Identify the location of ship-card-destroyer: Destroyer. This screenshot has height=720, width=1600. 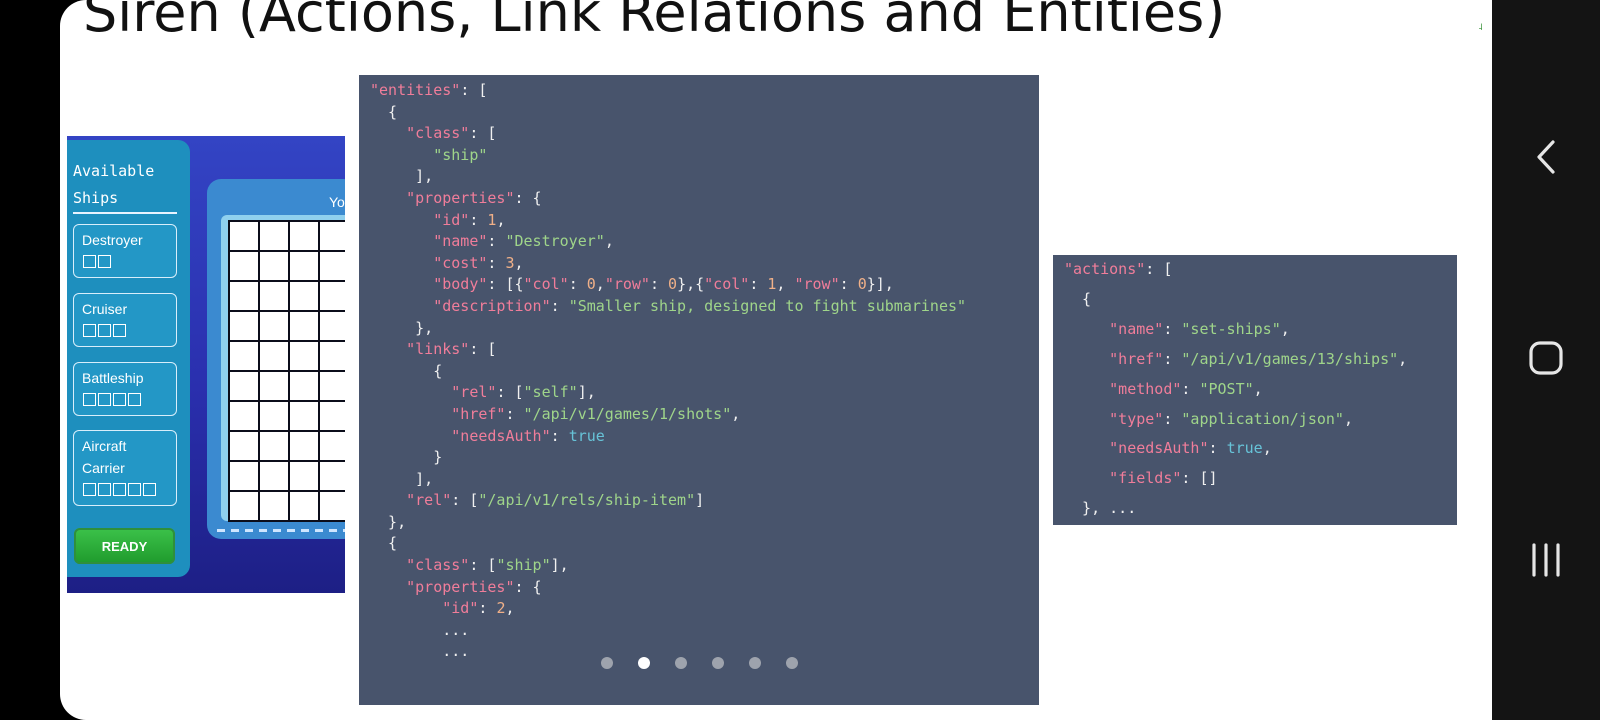
(125, 251).